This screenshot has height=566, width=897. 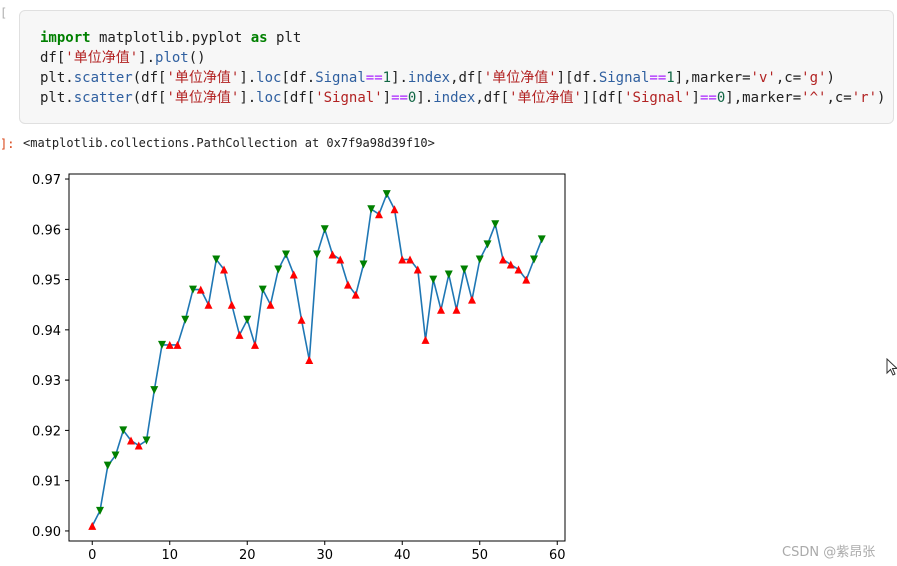 What do you see at coordinates (46, 381) in the screenshot?
I see `y-tick-label: 0.93` at bounding box center [46, 381].